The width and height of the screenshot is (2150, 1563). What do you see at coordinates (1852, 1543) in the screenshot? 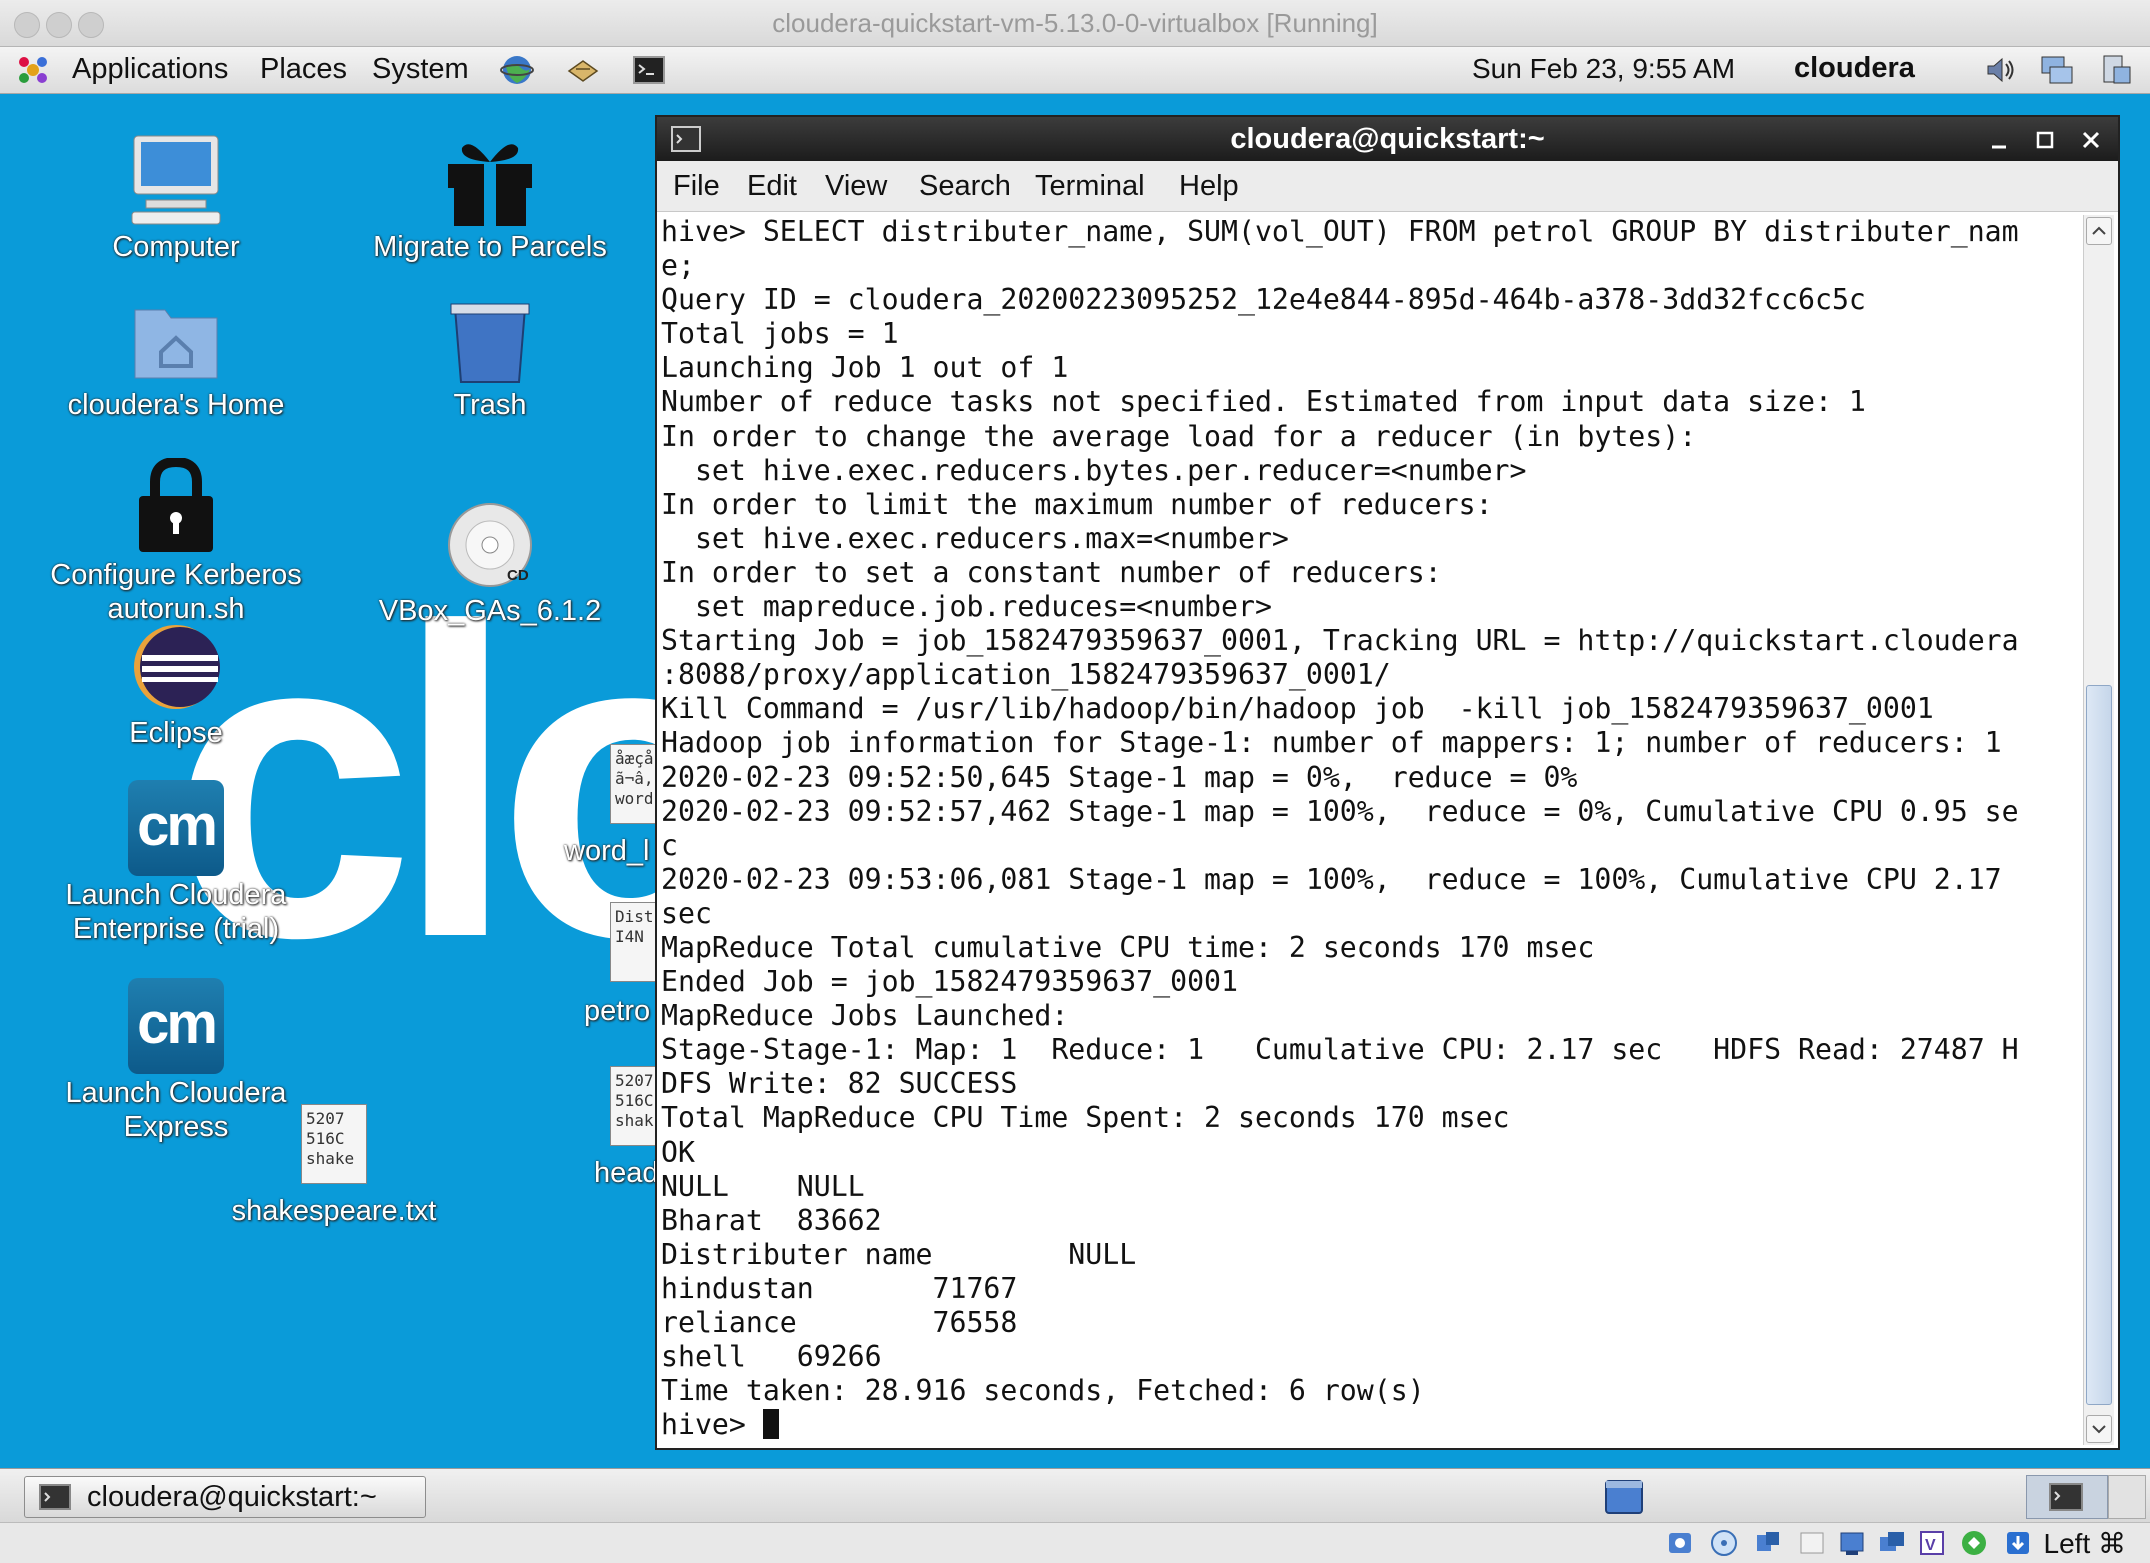
I see `usb-icon` at bounding box center [1852, 1543].